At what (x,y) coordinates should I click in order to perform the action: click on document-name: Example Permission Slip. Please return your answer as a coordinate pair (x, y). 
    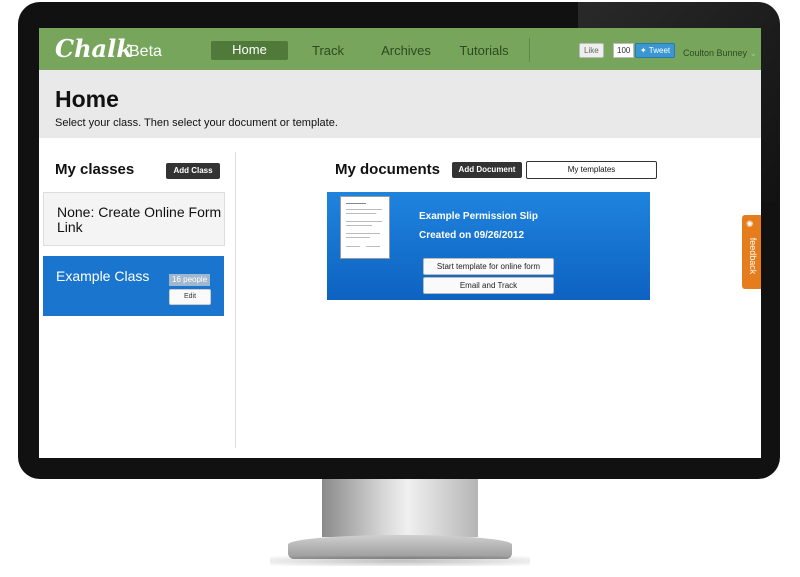
    Looking at the image, I should click on (478, 216).